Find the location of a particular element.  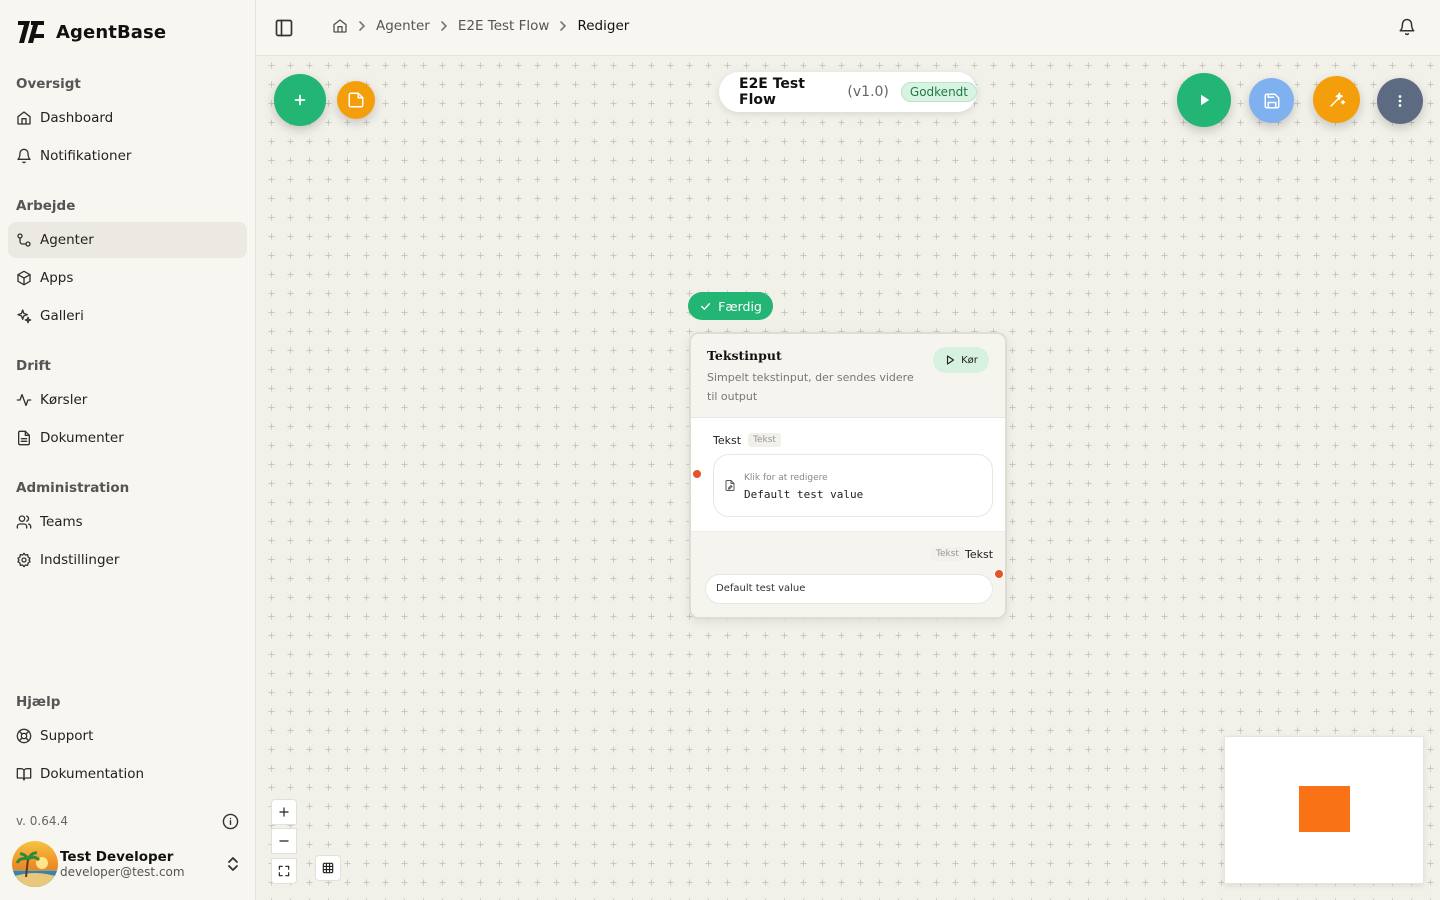

user-email: developer@test.com is located at coordinates (122, 872).